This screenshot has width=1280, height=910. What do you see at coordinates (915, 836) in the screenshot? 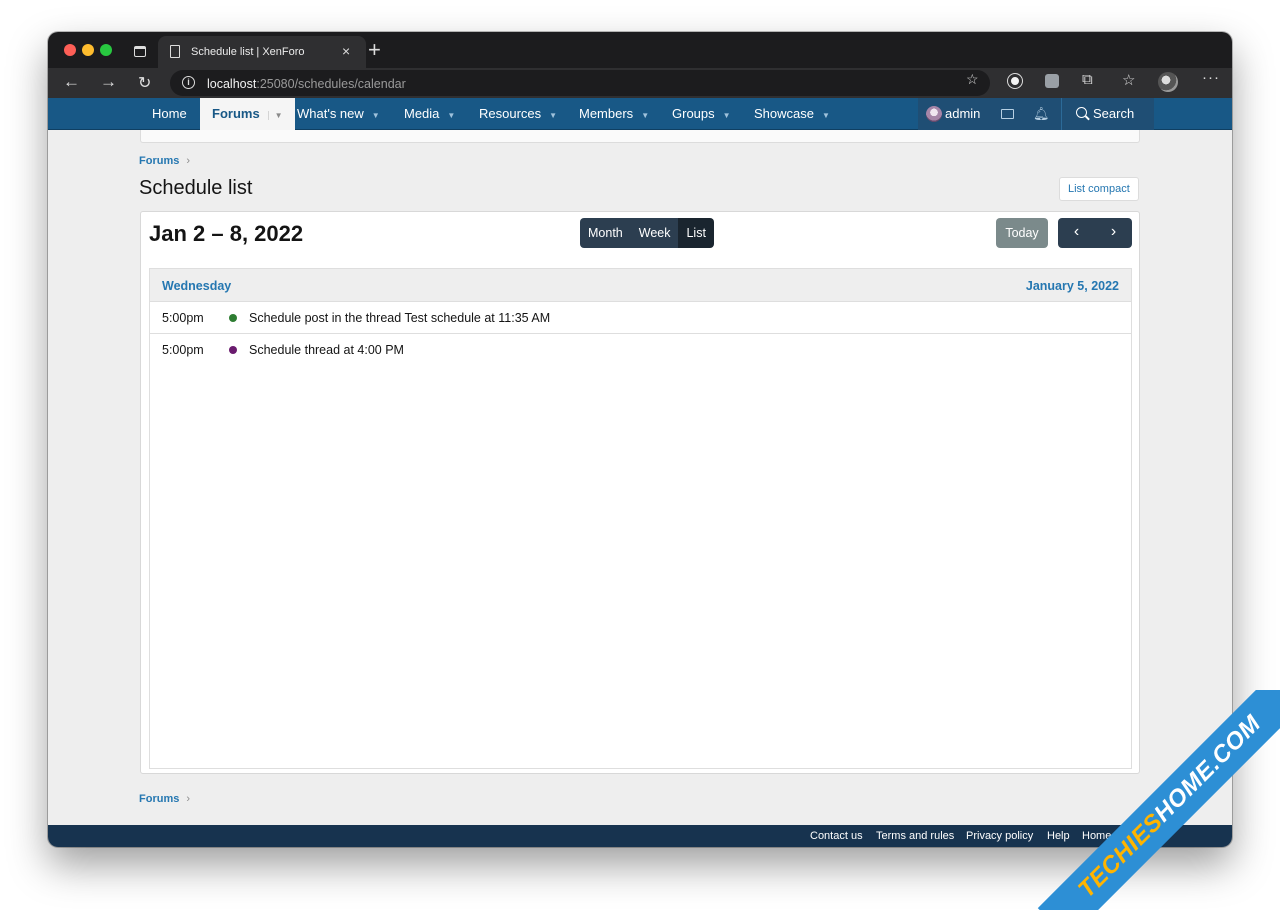
I see `footer-terms-link: Terms and rules` at bounding box center [915, 836].